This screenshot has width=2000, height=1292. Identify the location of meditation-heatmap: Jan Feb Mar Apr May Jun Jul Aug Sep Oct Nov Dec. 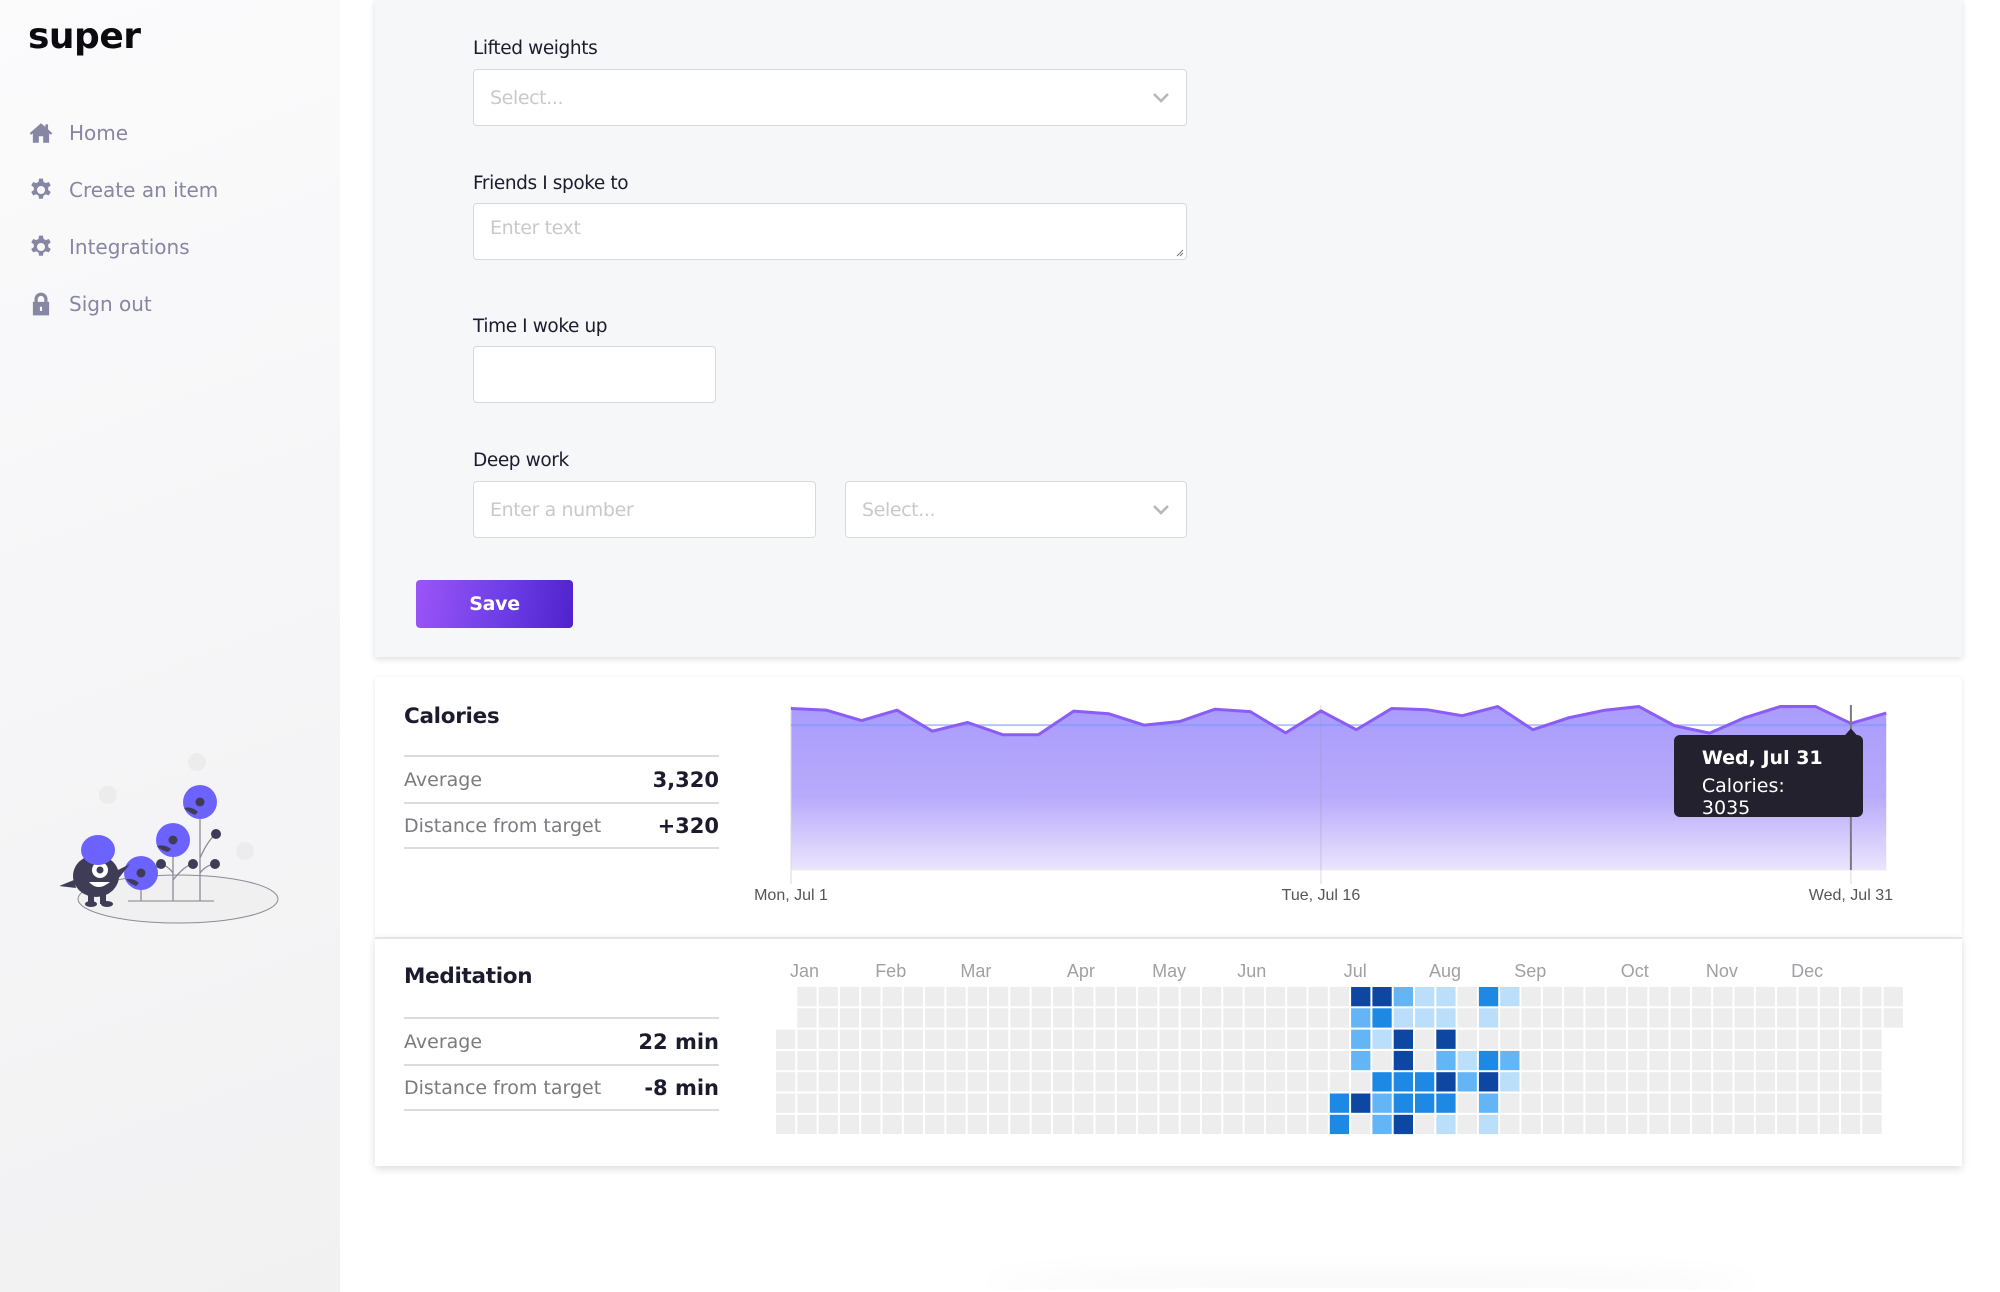
(1168, 1053).